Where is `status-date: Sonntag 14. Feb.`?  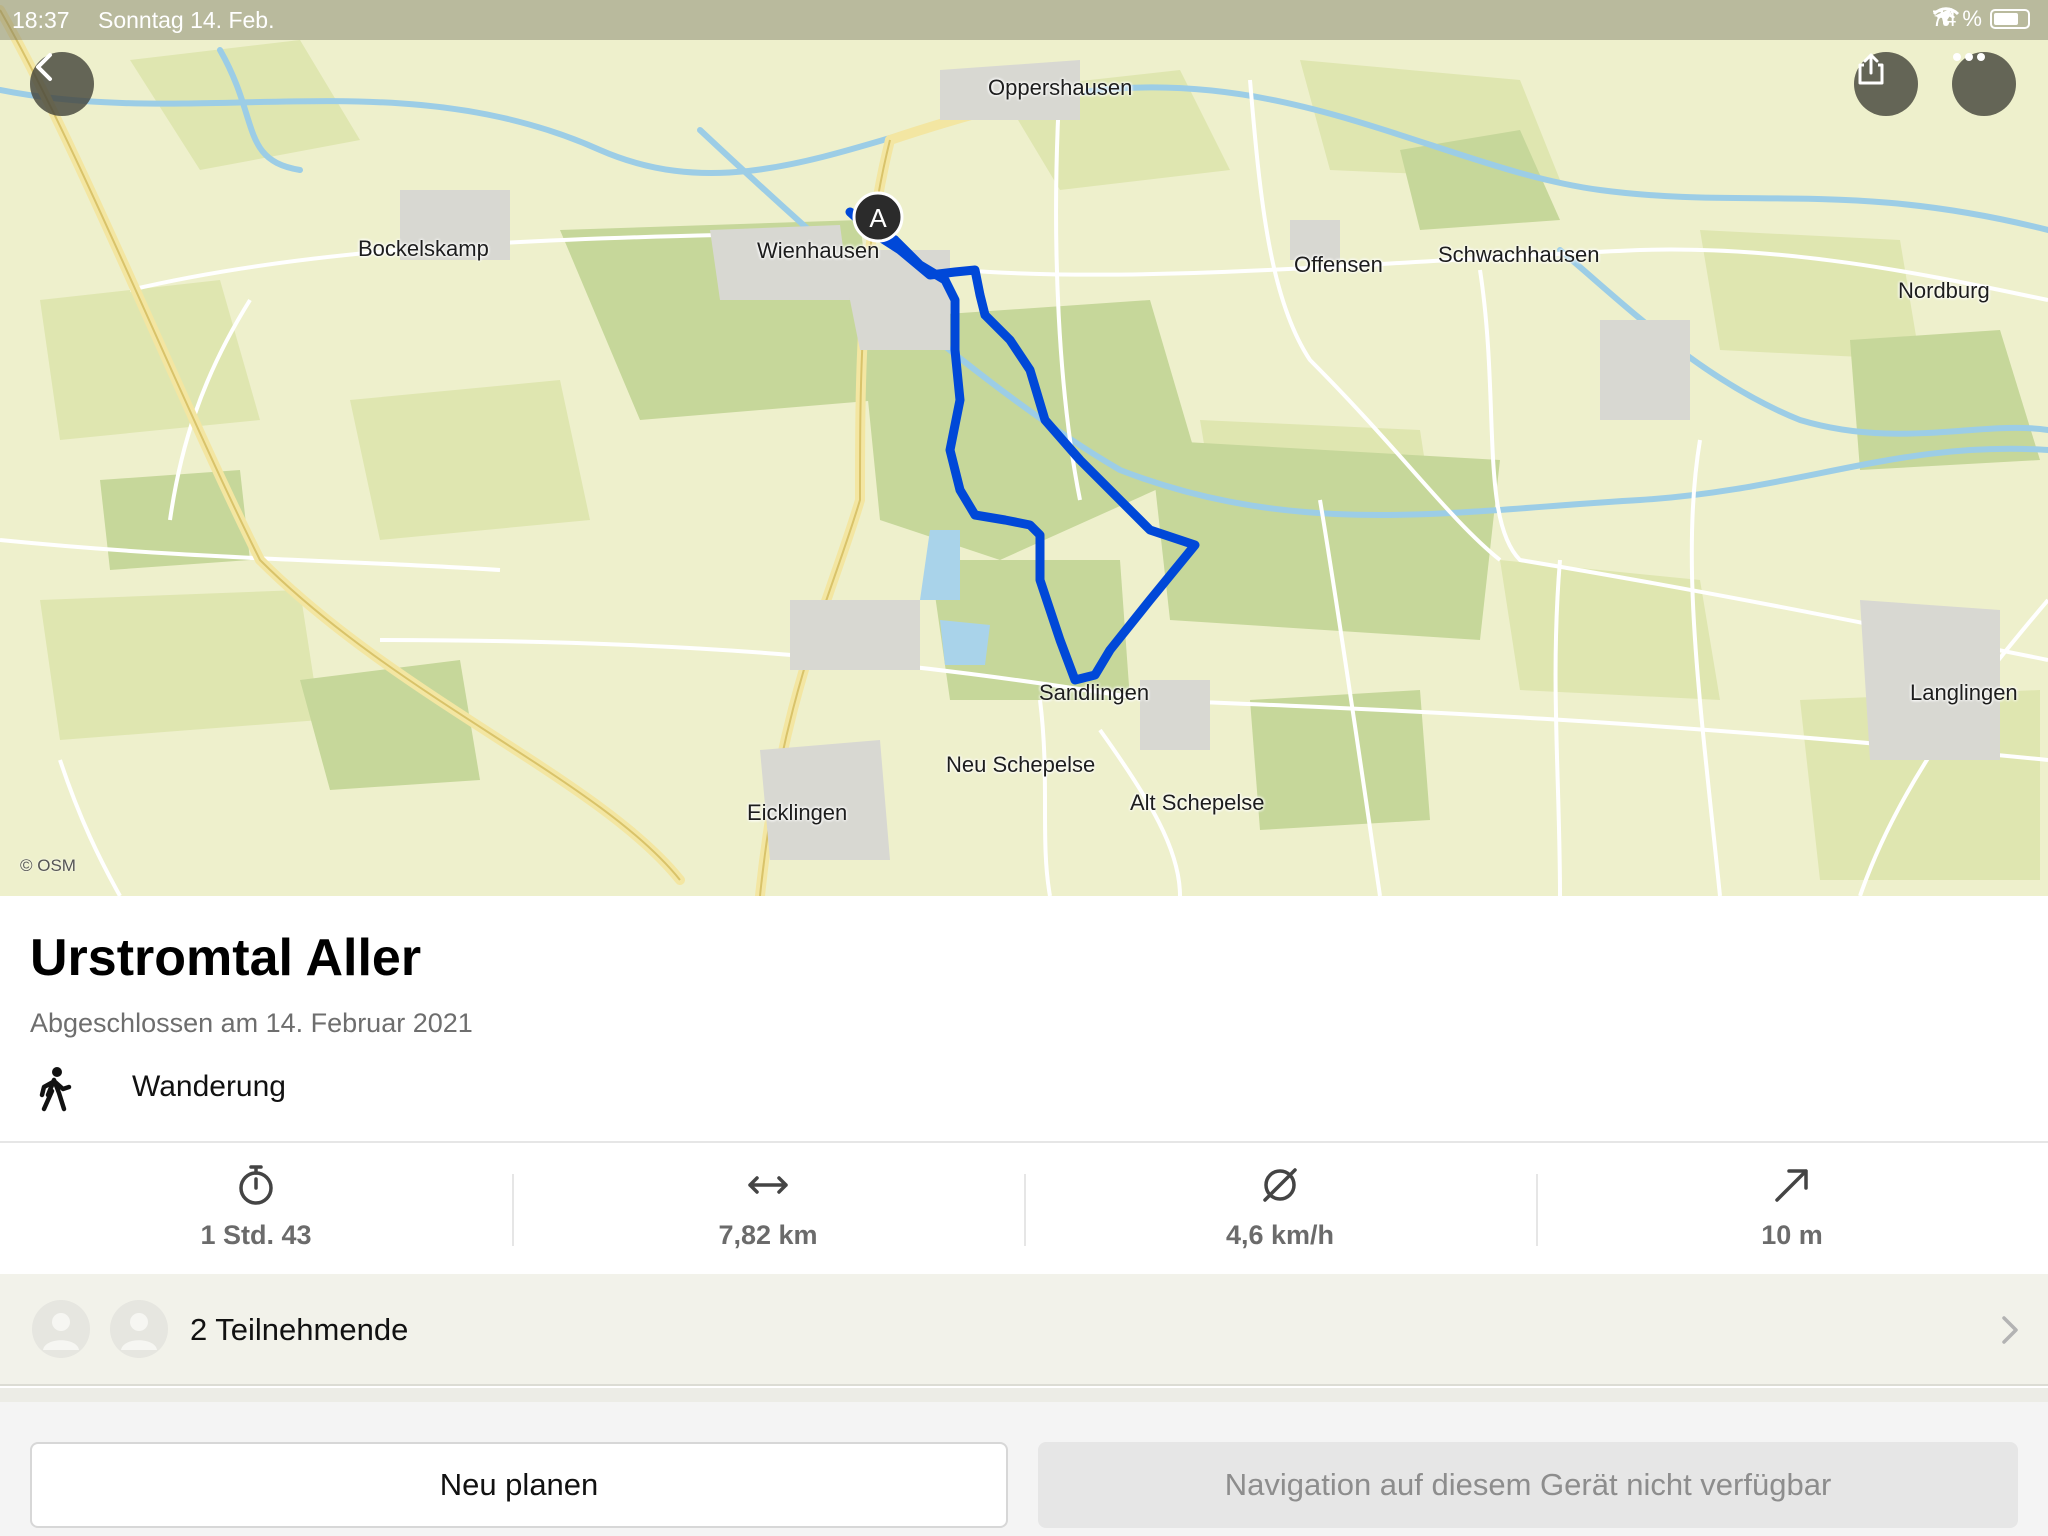 status-date: Sonntag 14. Feb. is located at coordinates (186, 20).